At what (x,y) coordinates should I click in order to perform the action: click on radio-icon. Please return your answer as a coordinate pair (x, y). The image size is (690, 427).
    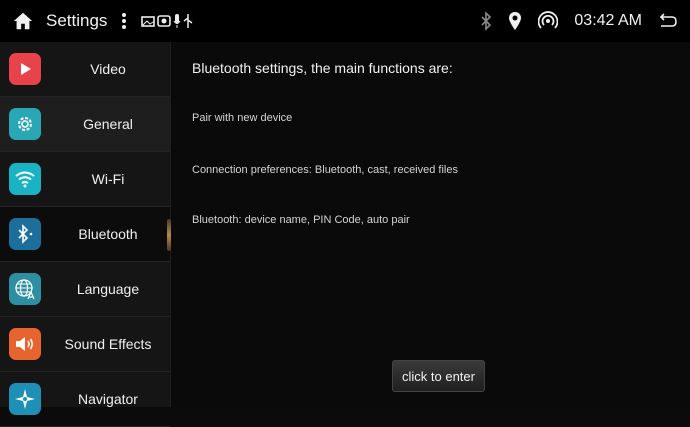
    Looking at the image, I should click on (164, 21).